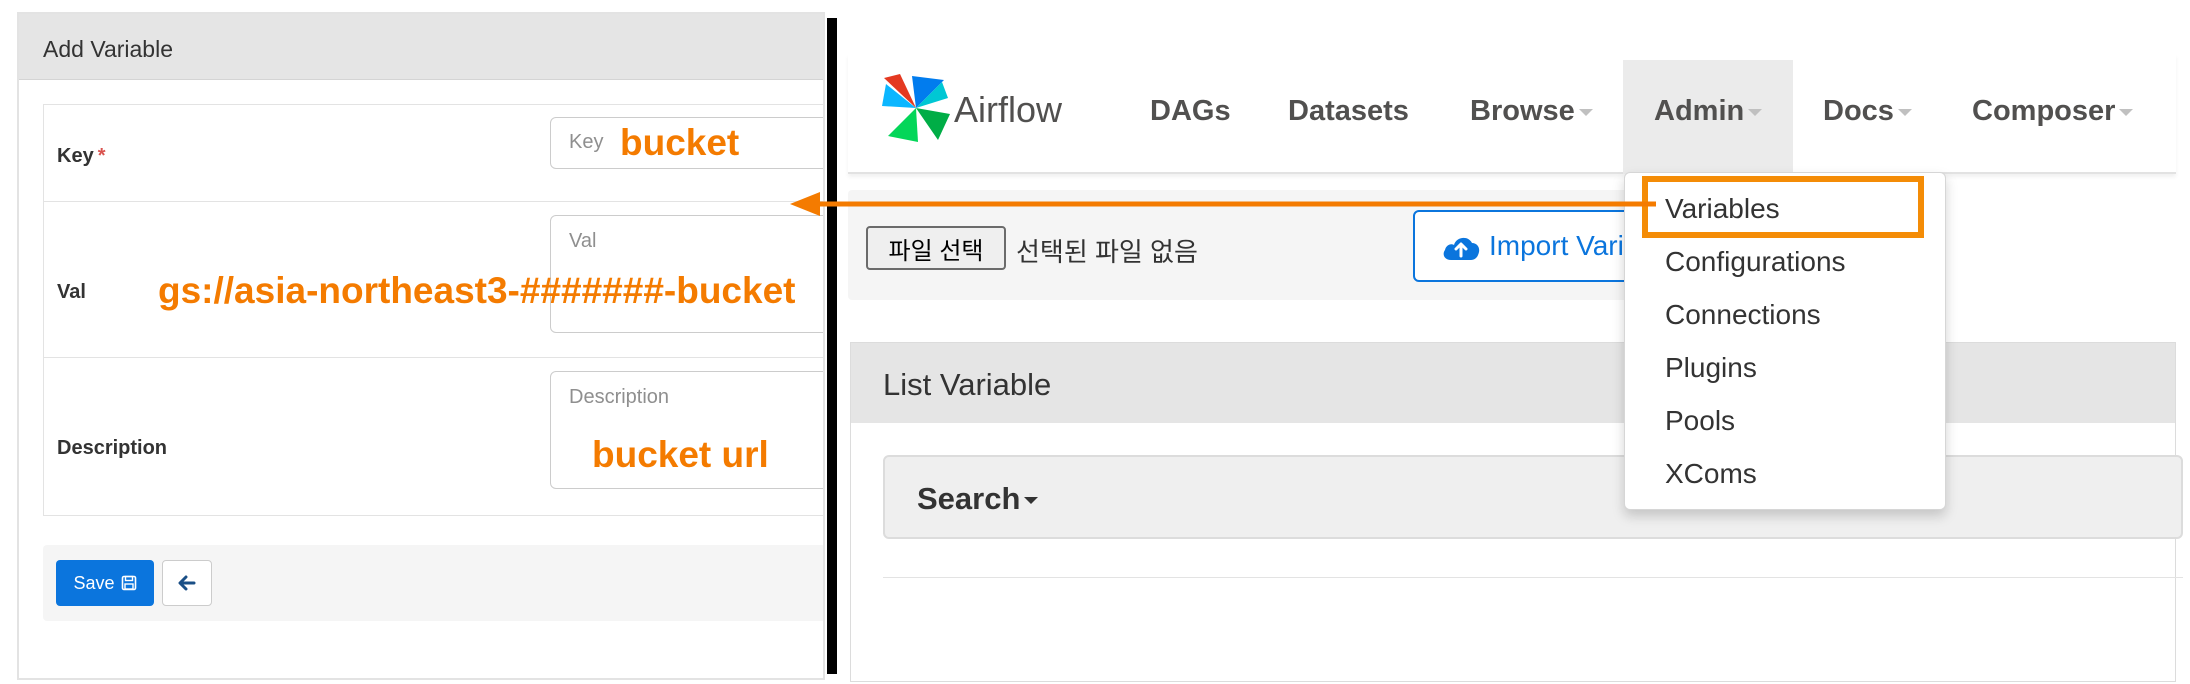 The height and width of the screenshot is (684, 2190). Describe the element at coordinates (680, 454) in the screenshot. I see `description-annotation: bucket url` at that location.